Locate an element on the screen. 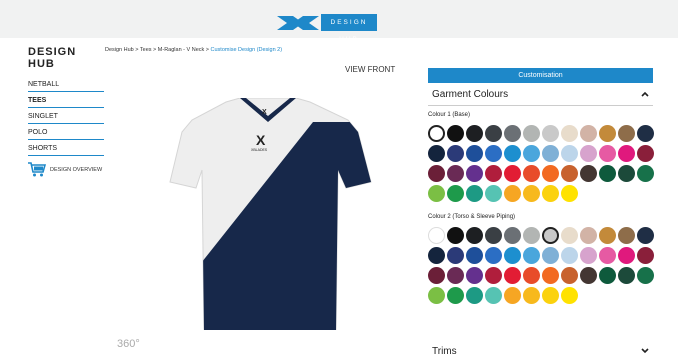 The image size is (678, 362). breadcrumb-path: Design Hub > Tees > M-Raglan - V Neck > is located at coordinates (158, 50).